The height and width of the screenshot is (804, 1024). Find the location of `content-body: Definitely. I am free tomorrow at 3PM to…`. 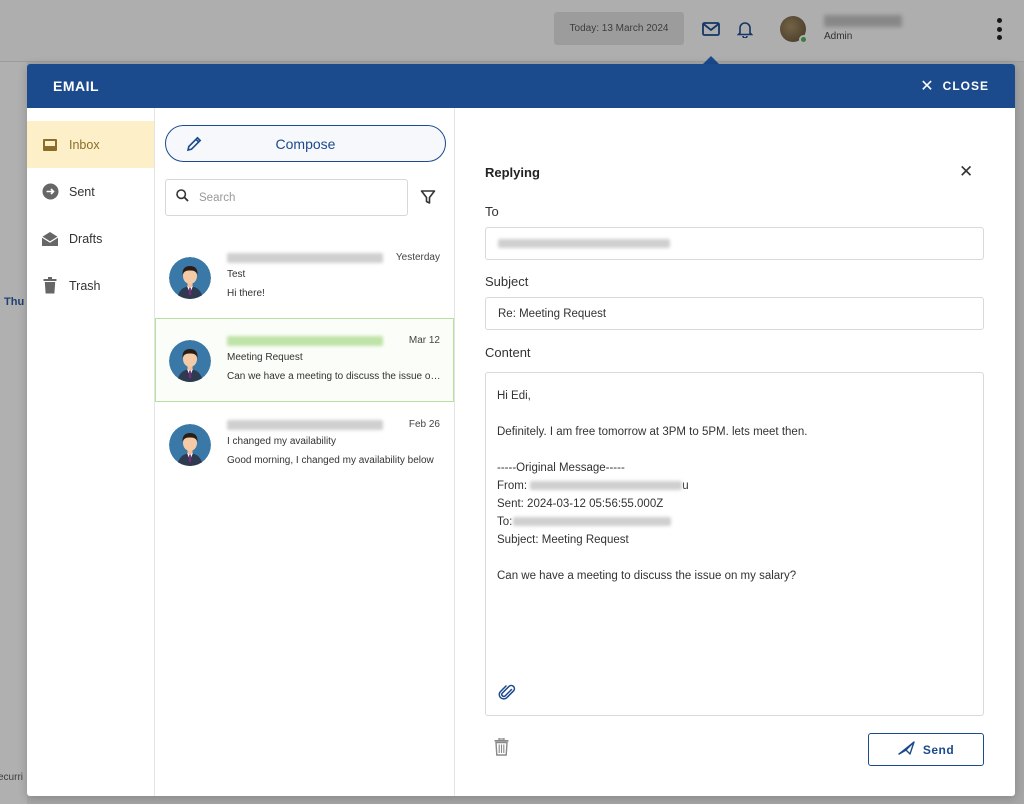

content-body: Definitely. I am free tomorrow at 3PM to… is located at coordinates (652, 432).